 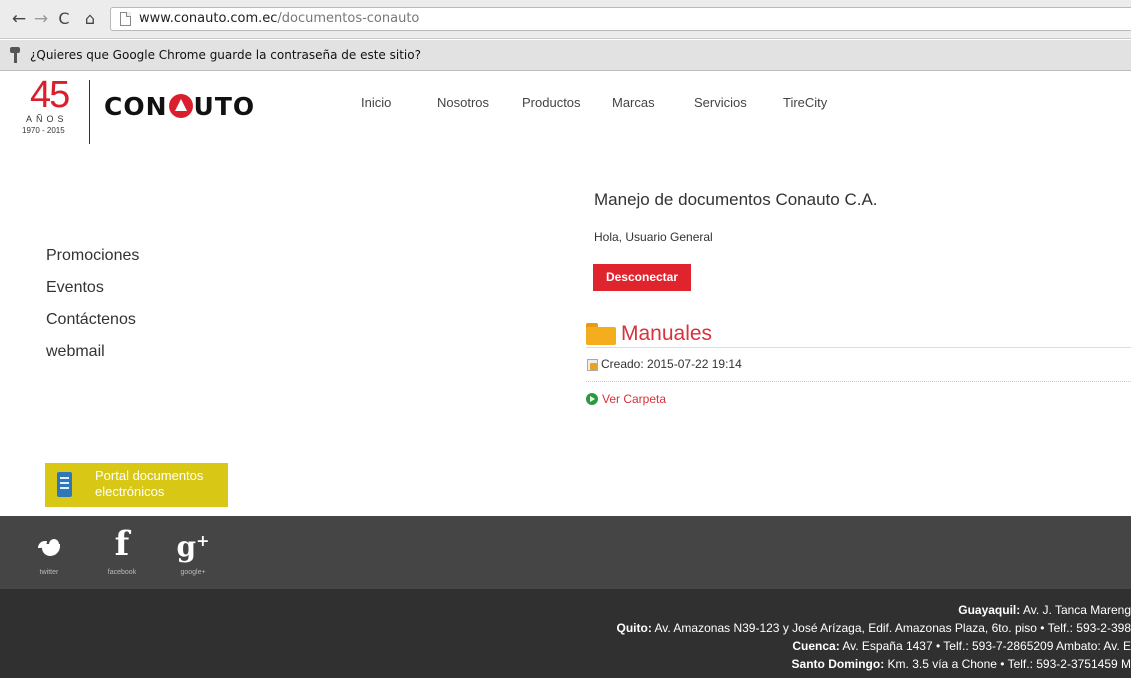 I want to click on forward-arrow-icon: →, so click(x=41, y=19).